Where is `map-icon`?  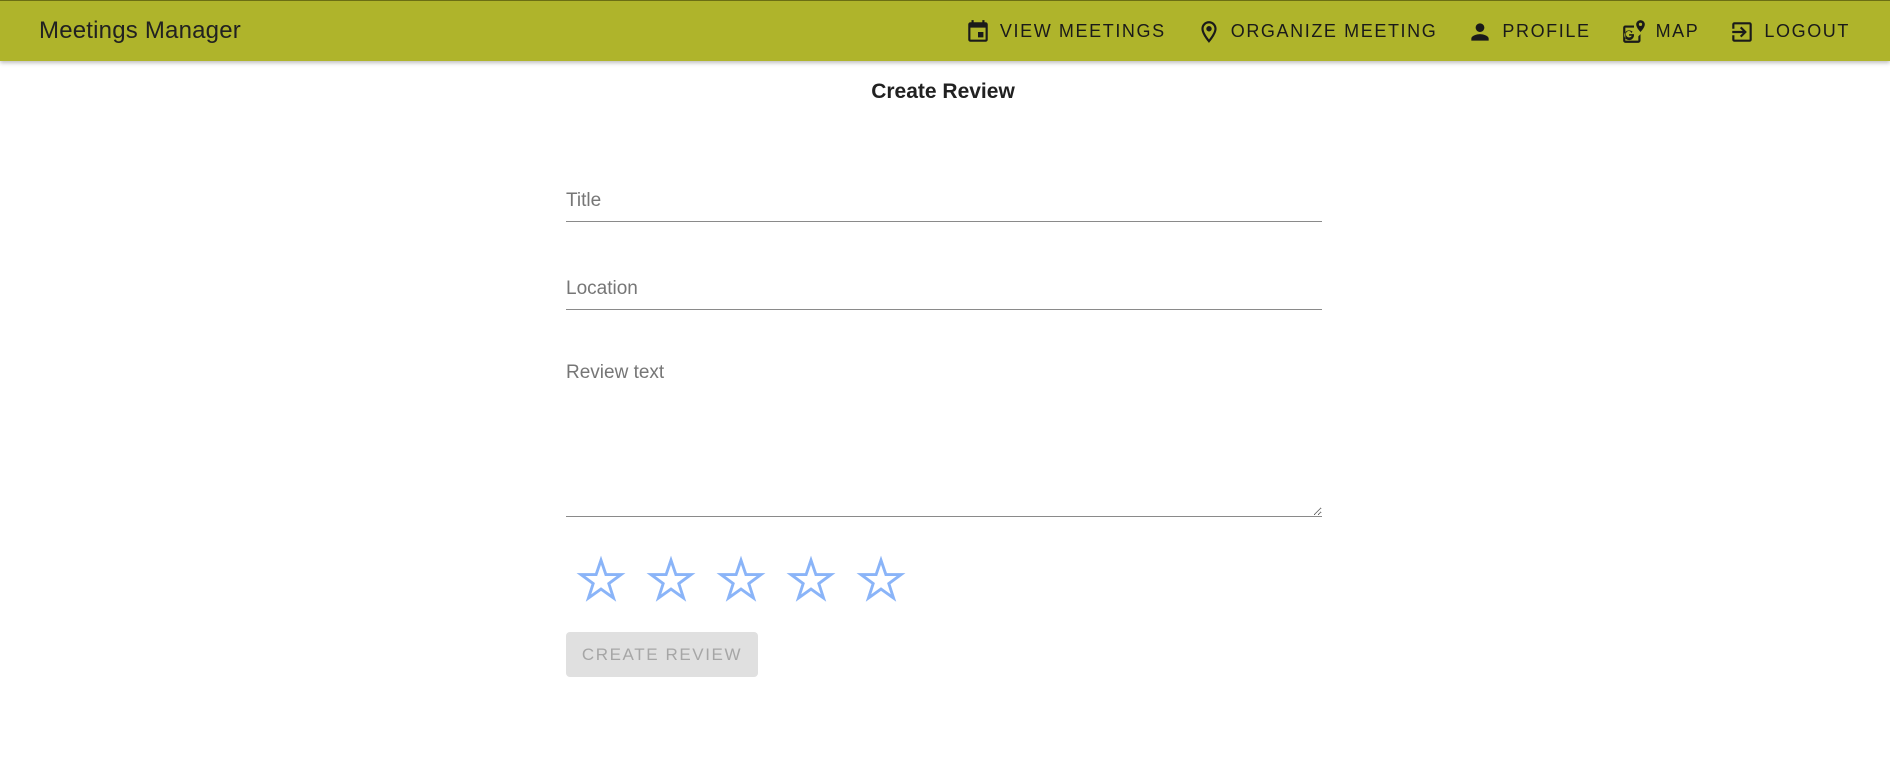
map-icon is located at coordinates (1633, 31).